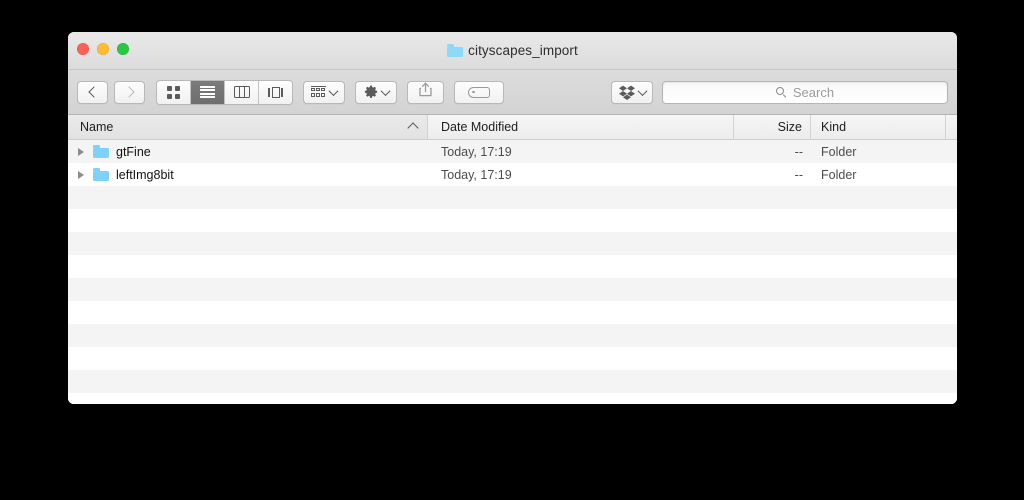  What do you see at coordinates (413, 128) in the screenshot?
I see `sort-ascending-icon` at bounding box center [413, 128].